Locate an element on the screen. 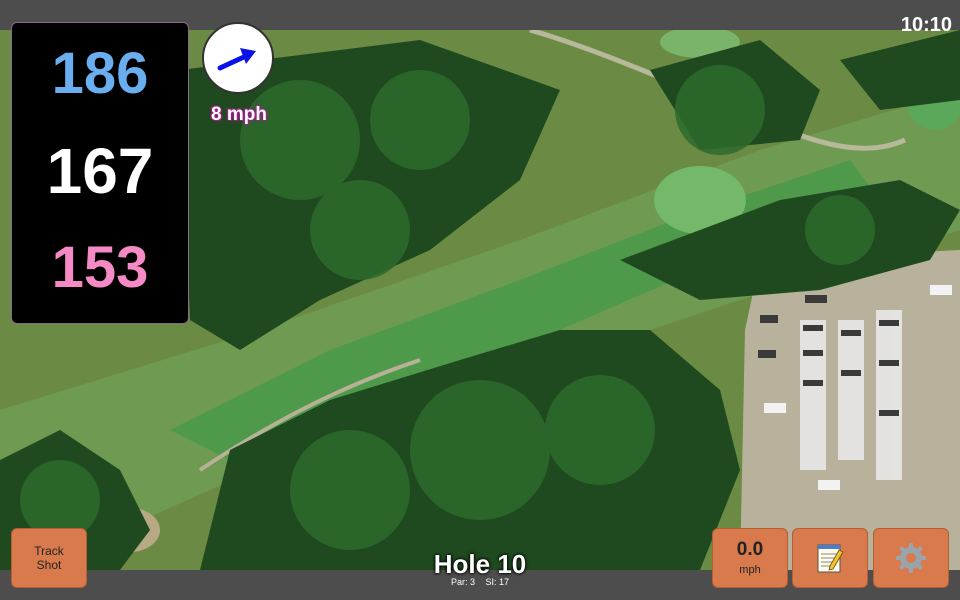 This screenshot has height=600, width=960. hole-title: Hole 10 is located at coordinates (480, 564).